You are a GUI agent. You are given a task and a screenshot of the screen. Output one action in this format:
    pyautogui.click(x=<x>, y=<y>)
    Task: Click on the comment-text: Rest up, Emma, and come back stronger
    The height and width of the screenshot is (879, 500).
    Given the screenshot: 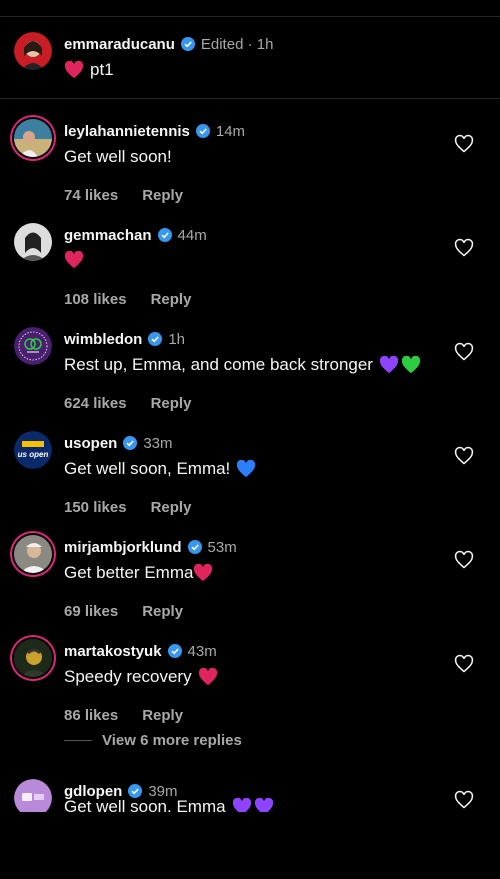 What is the action you would take?
    pyautogui.click(x=242, y=365)
    